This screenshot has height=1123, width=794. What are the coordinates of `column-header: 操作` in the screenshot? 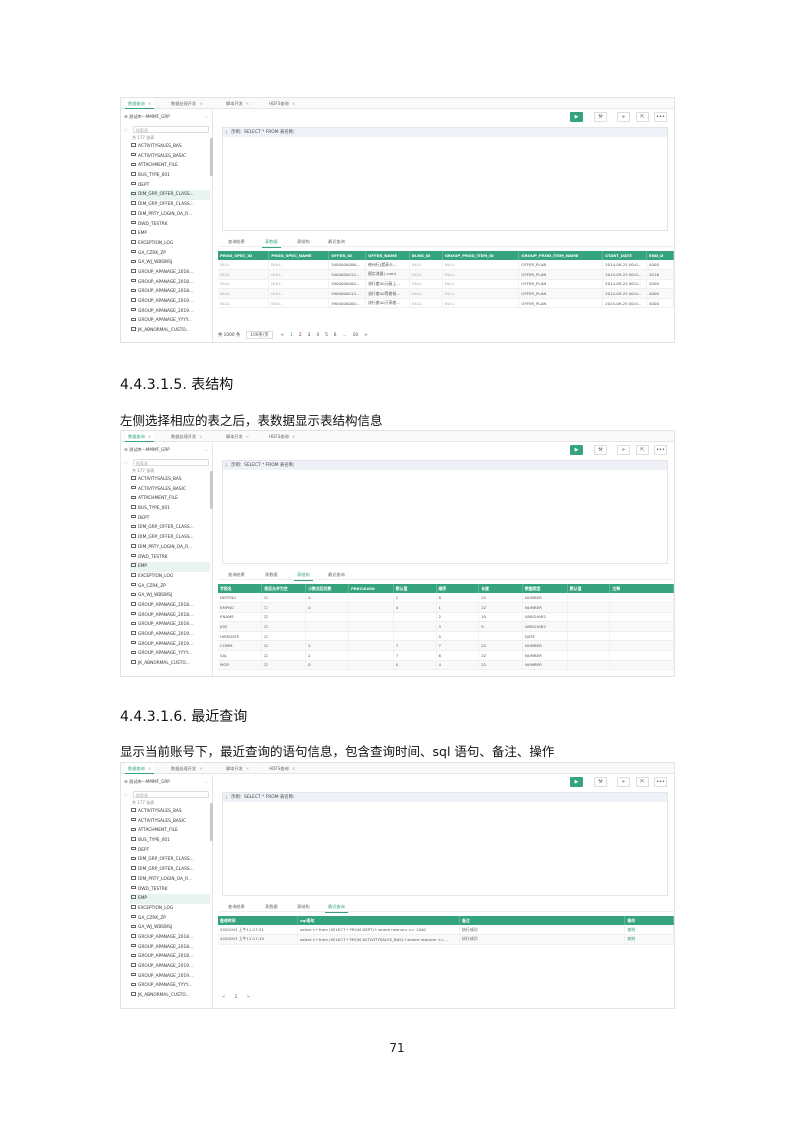 It's located at (649, 920).